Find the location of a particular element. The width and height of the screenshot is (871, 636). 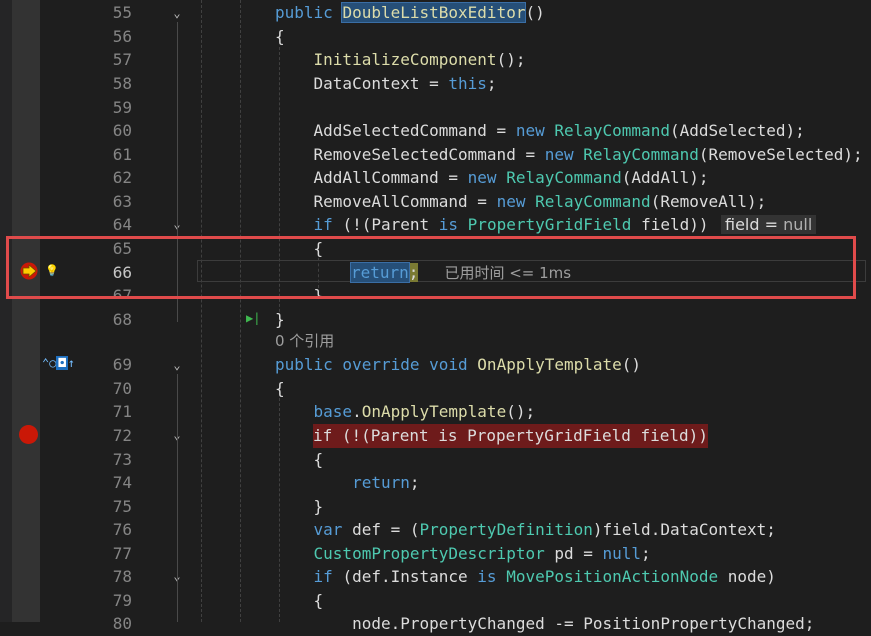

code-token: } is located at coordinates (299, 506).